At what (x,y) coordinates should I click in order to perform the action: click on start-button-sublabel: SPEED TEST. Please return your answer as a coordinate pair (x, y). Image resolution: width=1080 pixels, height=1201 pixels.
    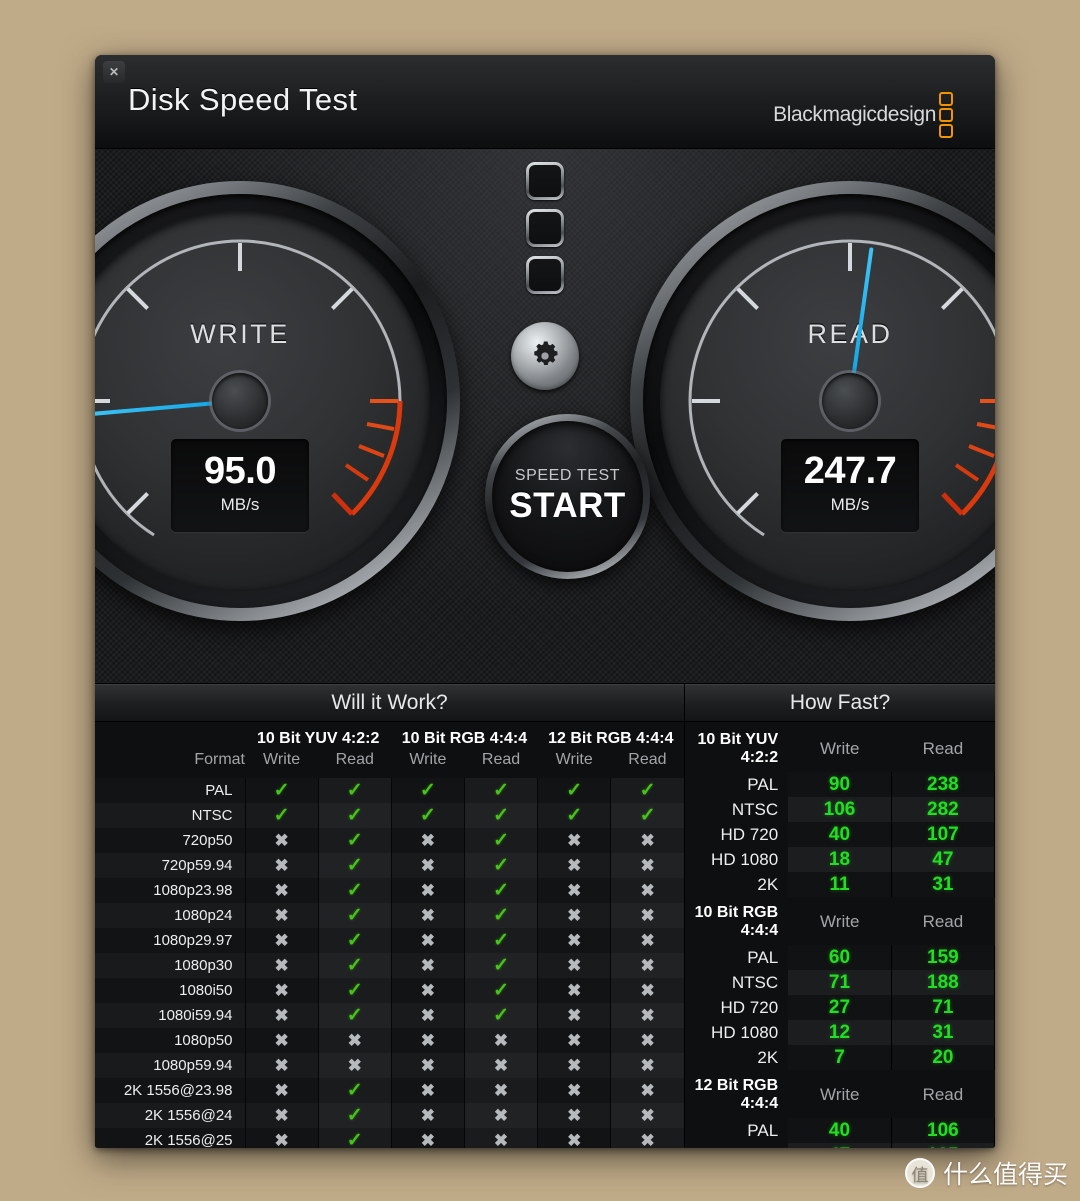
    Looking at the image, I should click on (567, 475).